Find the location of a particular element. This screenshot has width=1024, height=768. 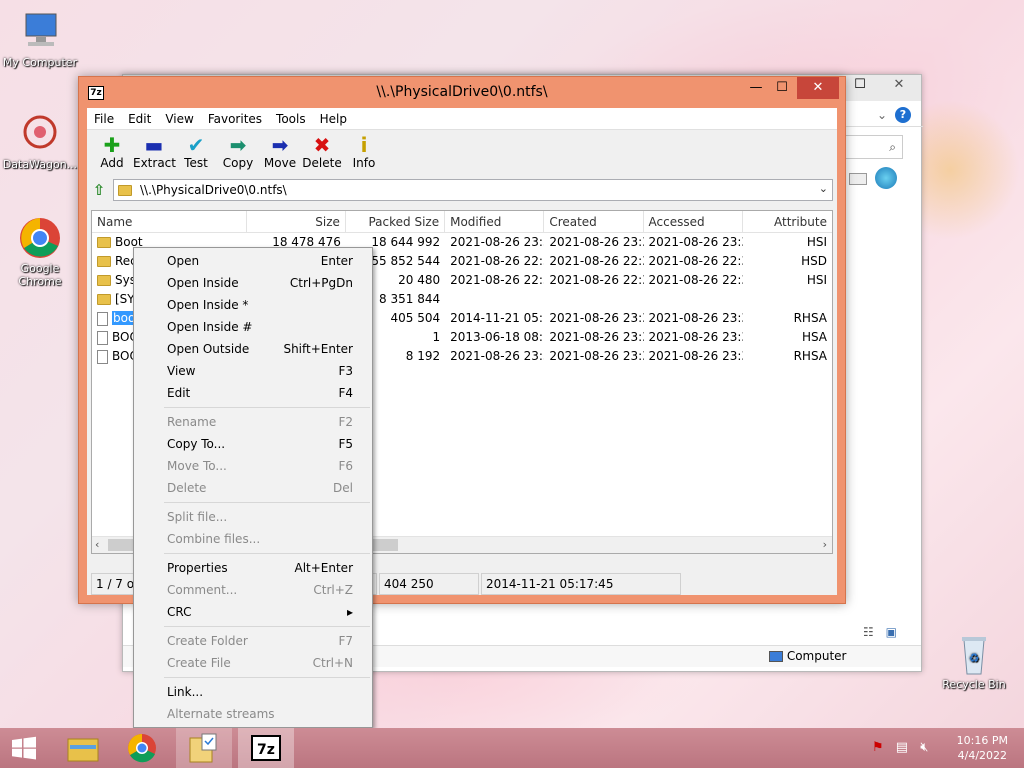

menu-item-shortcut: F5 is located at coordinates (345, 444).